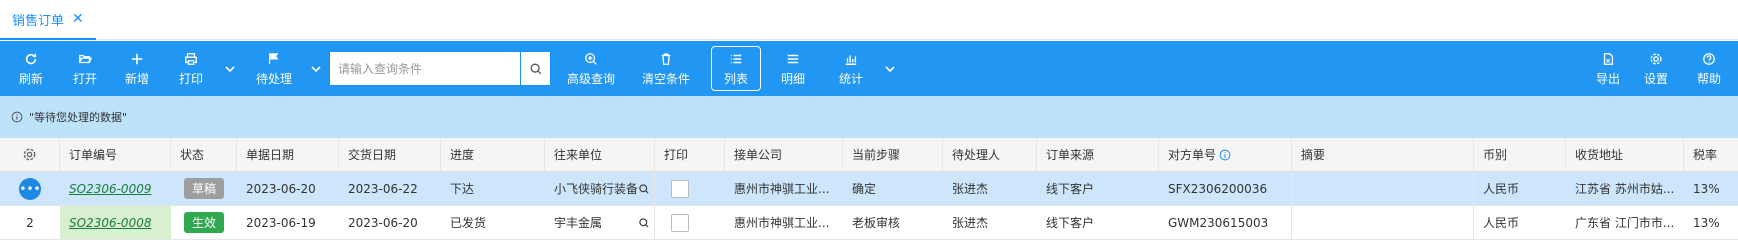  I want to click on export-button: 导出, so click(1608, 68).